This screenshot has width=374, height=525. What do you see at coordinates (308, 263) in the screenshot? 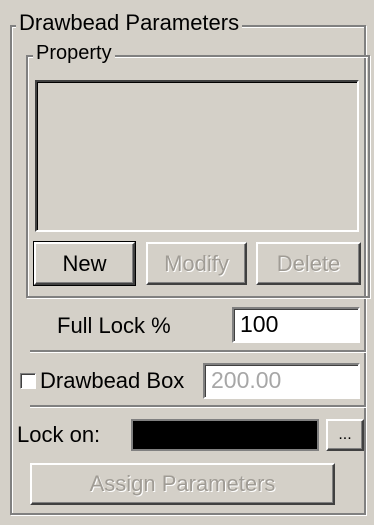
I see `delete-button: Delete` at bounding box center [308, 263].